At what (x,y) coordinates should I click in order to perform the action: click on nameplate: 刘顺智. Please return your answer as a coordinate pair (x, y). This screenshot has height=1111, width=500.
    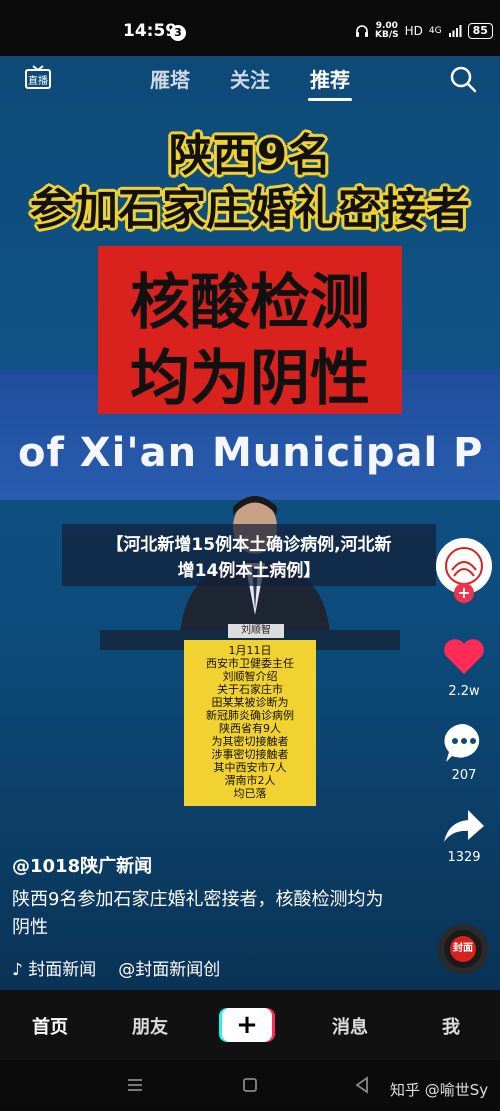
    Looking at the image, I should click on (256, 631).